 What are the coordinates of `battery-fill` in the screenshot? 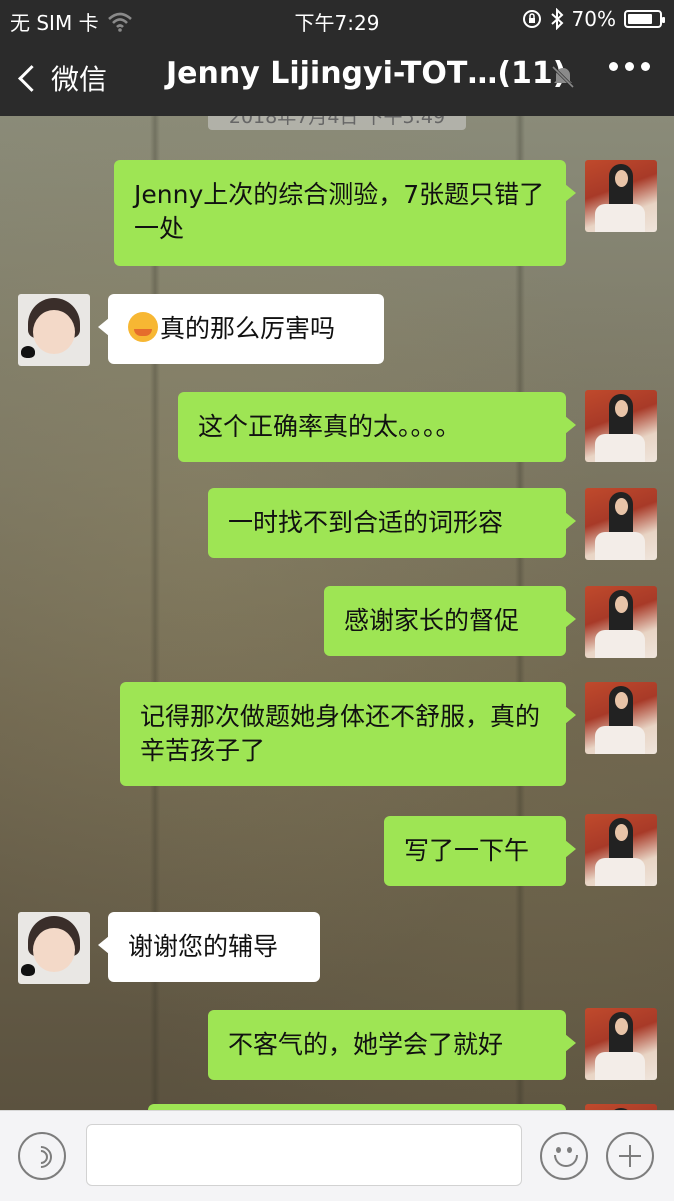 It's located at (640, 19).